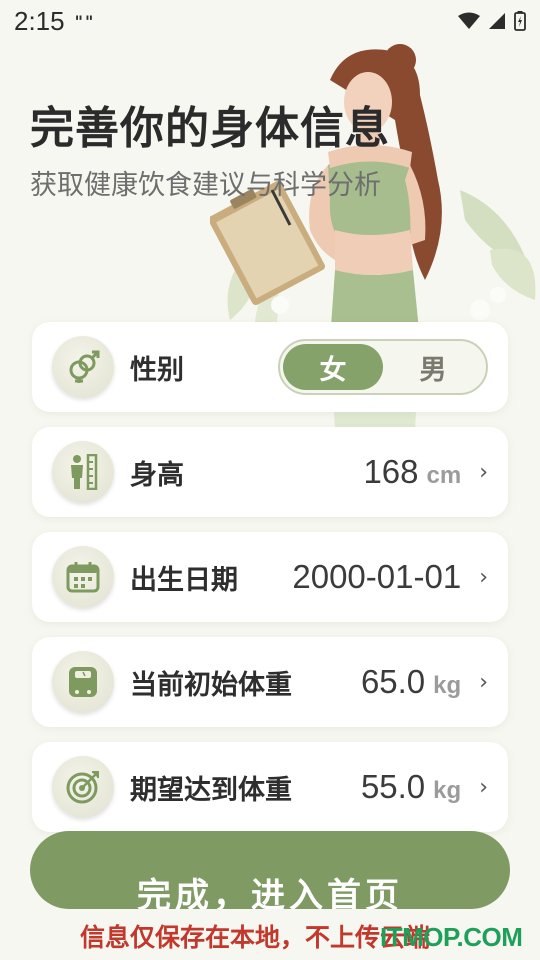 The image size is (540, 960). I want to click on birthday-value: 2000-01-01, so click(377, 576).